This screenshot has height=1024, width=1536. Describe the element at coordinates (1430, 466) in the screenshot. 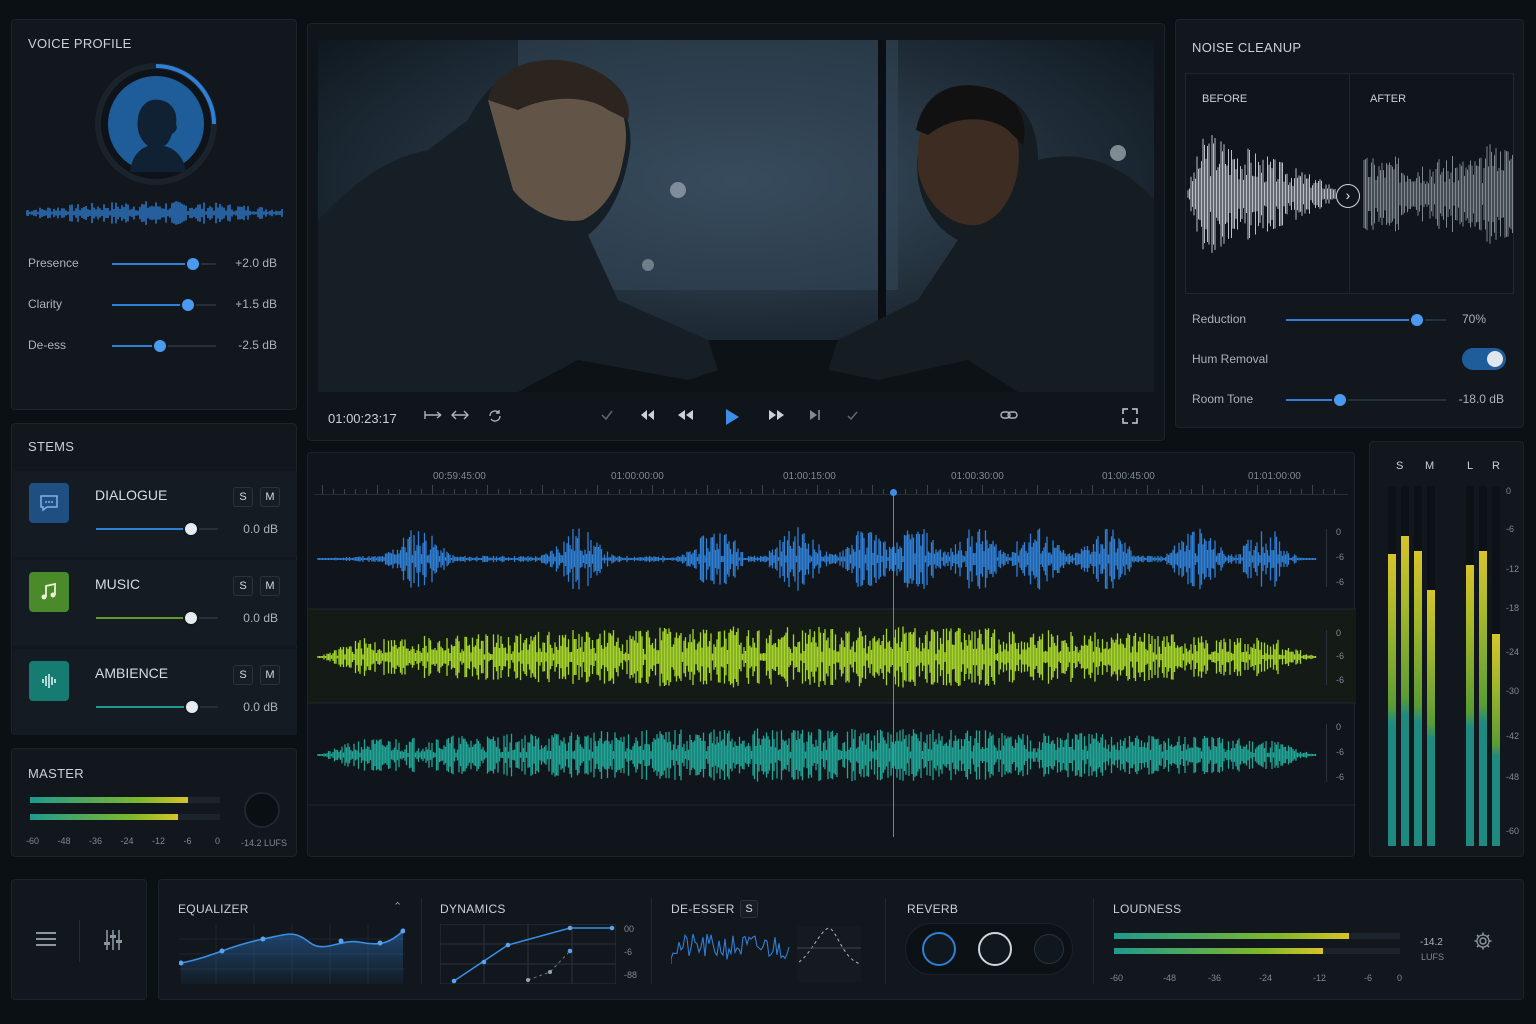

I see `meter-header: M` at that location.